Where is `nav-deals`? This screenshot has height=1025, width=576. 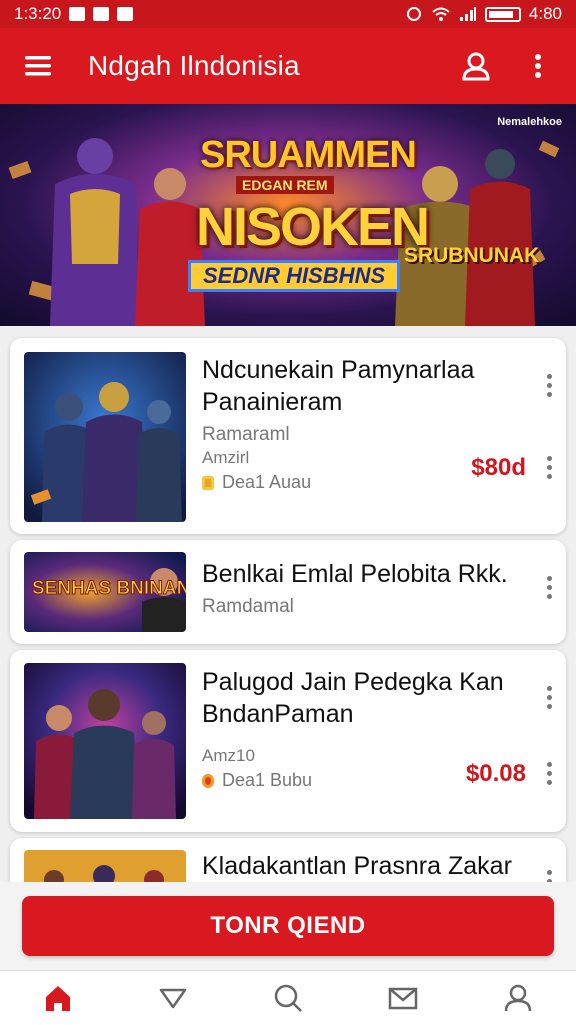 nav-deals is located at coordinates (173, 998).